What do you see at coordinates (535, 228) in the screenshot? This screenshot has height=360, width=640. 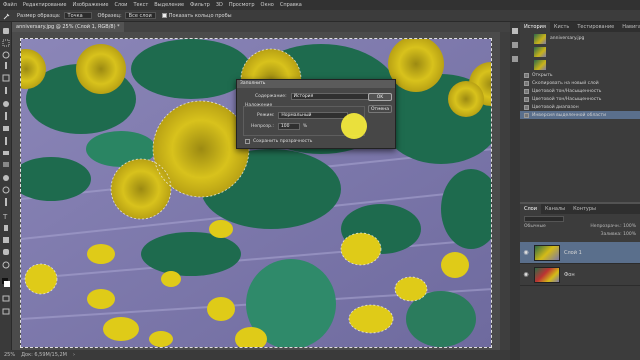 I see `blend-mode-select: Обычные` at bounding box center [535, 228].